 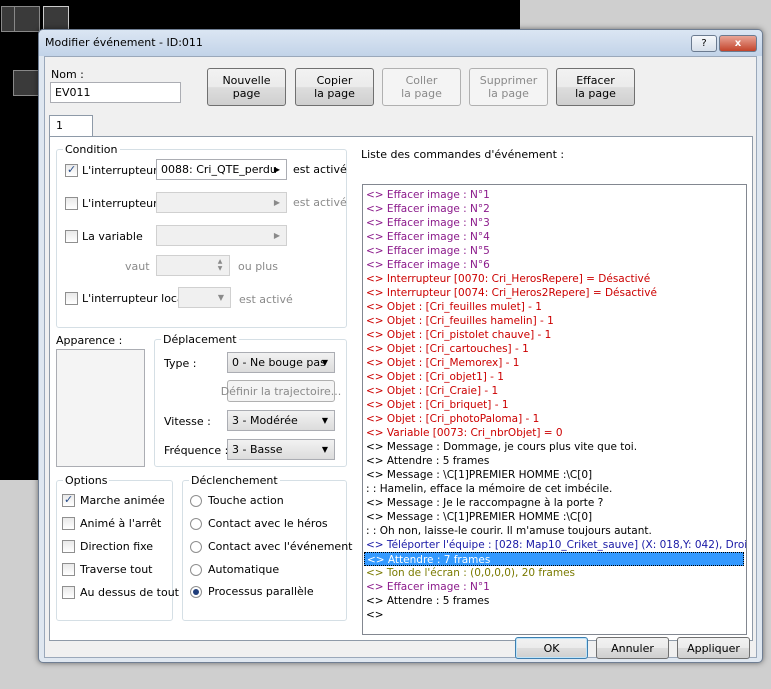 What do you see at coordinates (704, 43) in the screenshot?
I see `help-button: ?` at bounding box center [704, 43].